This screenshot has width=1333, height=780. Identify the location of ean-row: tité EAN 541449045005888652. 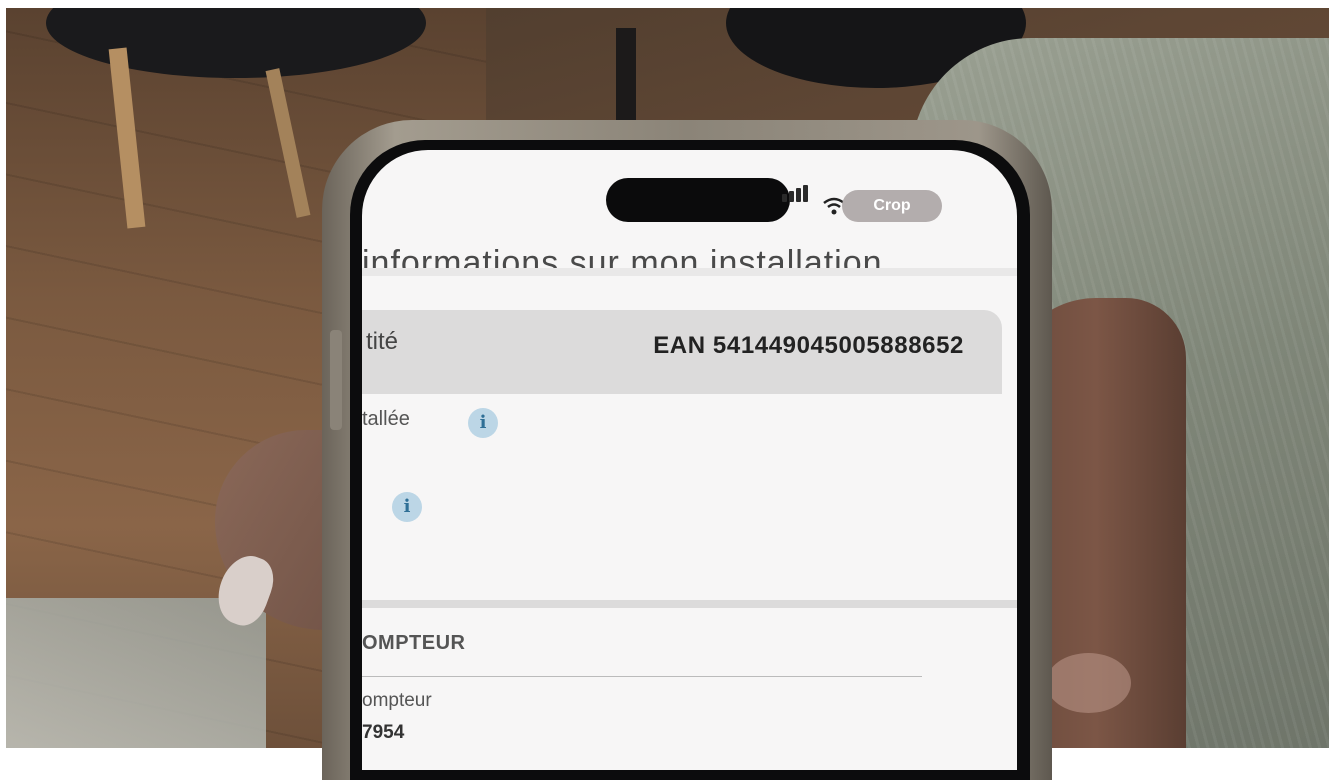
(682, 352).